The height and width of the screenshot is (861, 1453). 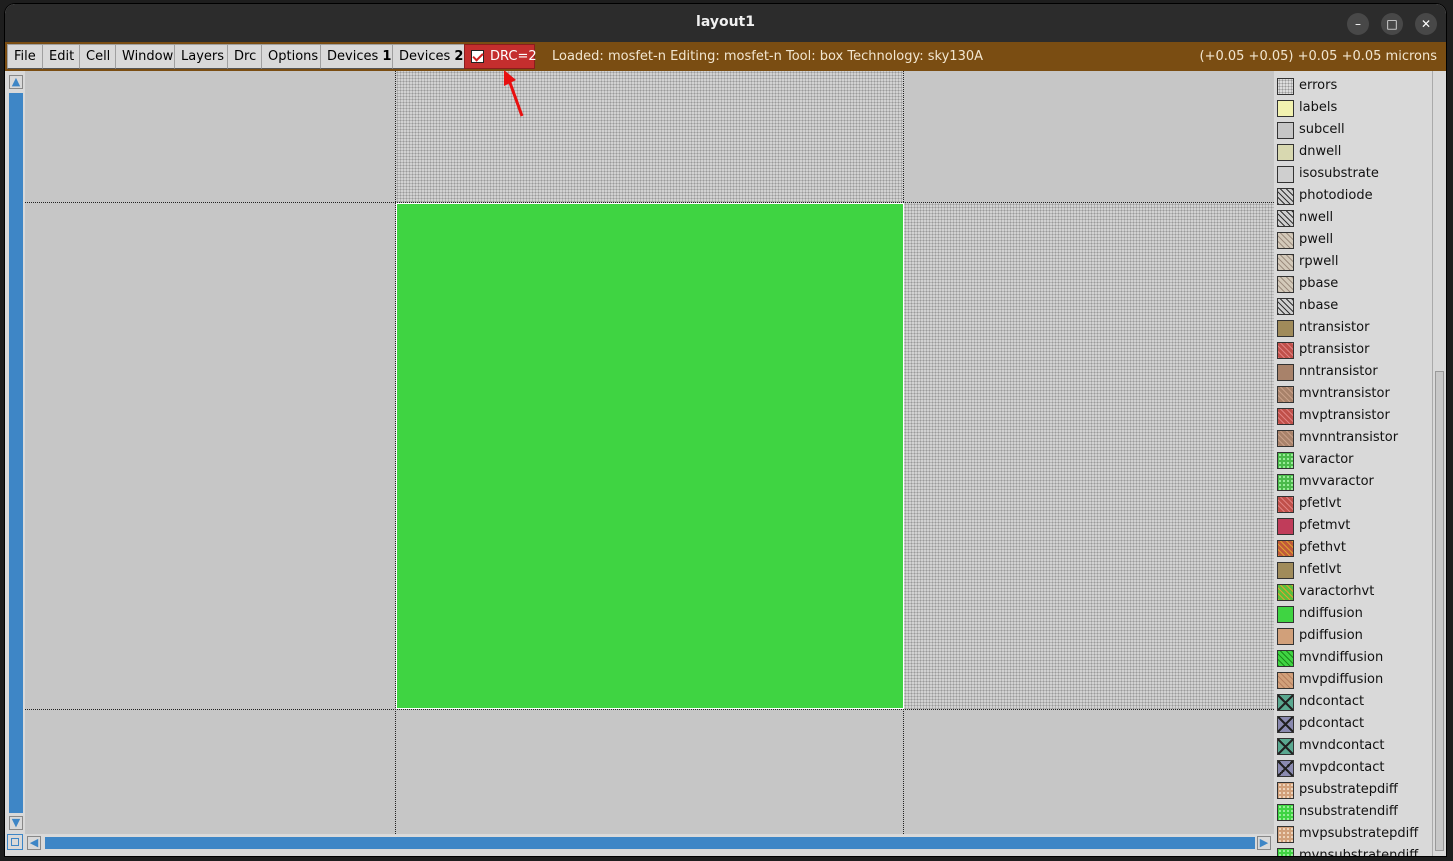 What do you see at coordinates (1353, 702) in the screenshot?
I see `layer-ndcontact: ndcontact` at bounding box center [1353, 702].